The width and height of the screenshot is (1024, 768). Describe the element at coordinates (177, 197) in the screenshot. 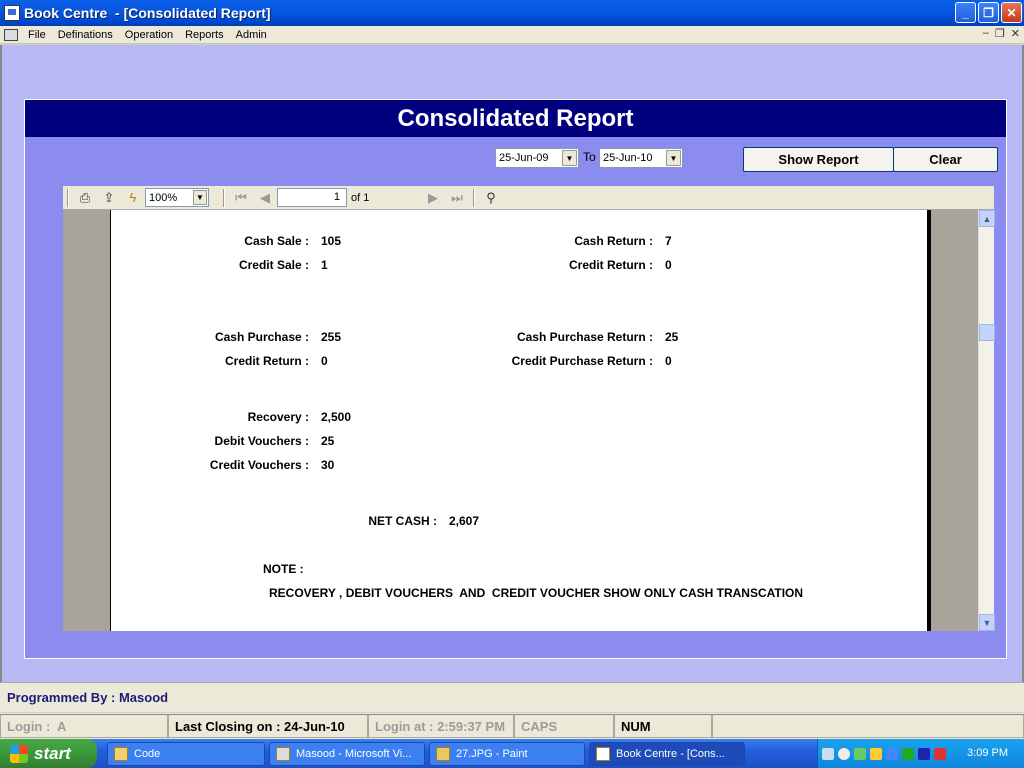

I see `zoom-select: 100% ▼` at that location.